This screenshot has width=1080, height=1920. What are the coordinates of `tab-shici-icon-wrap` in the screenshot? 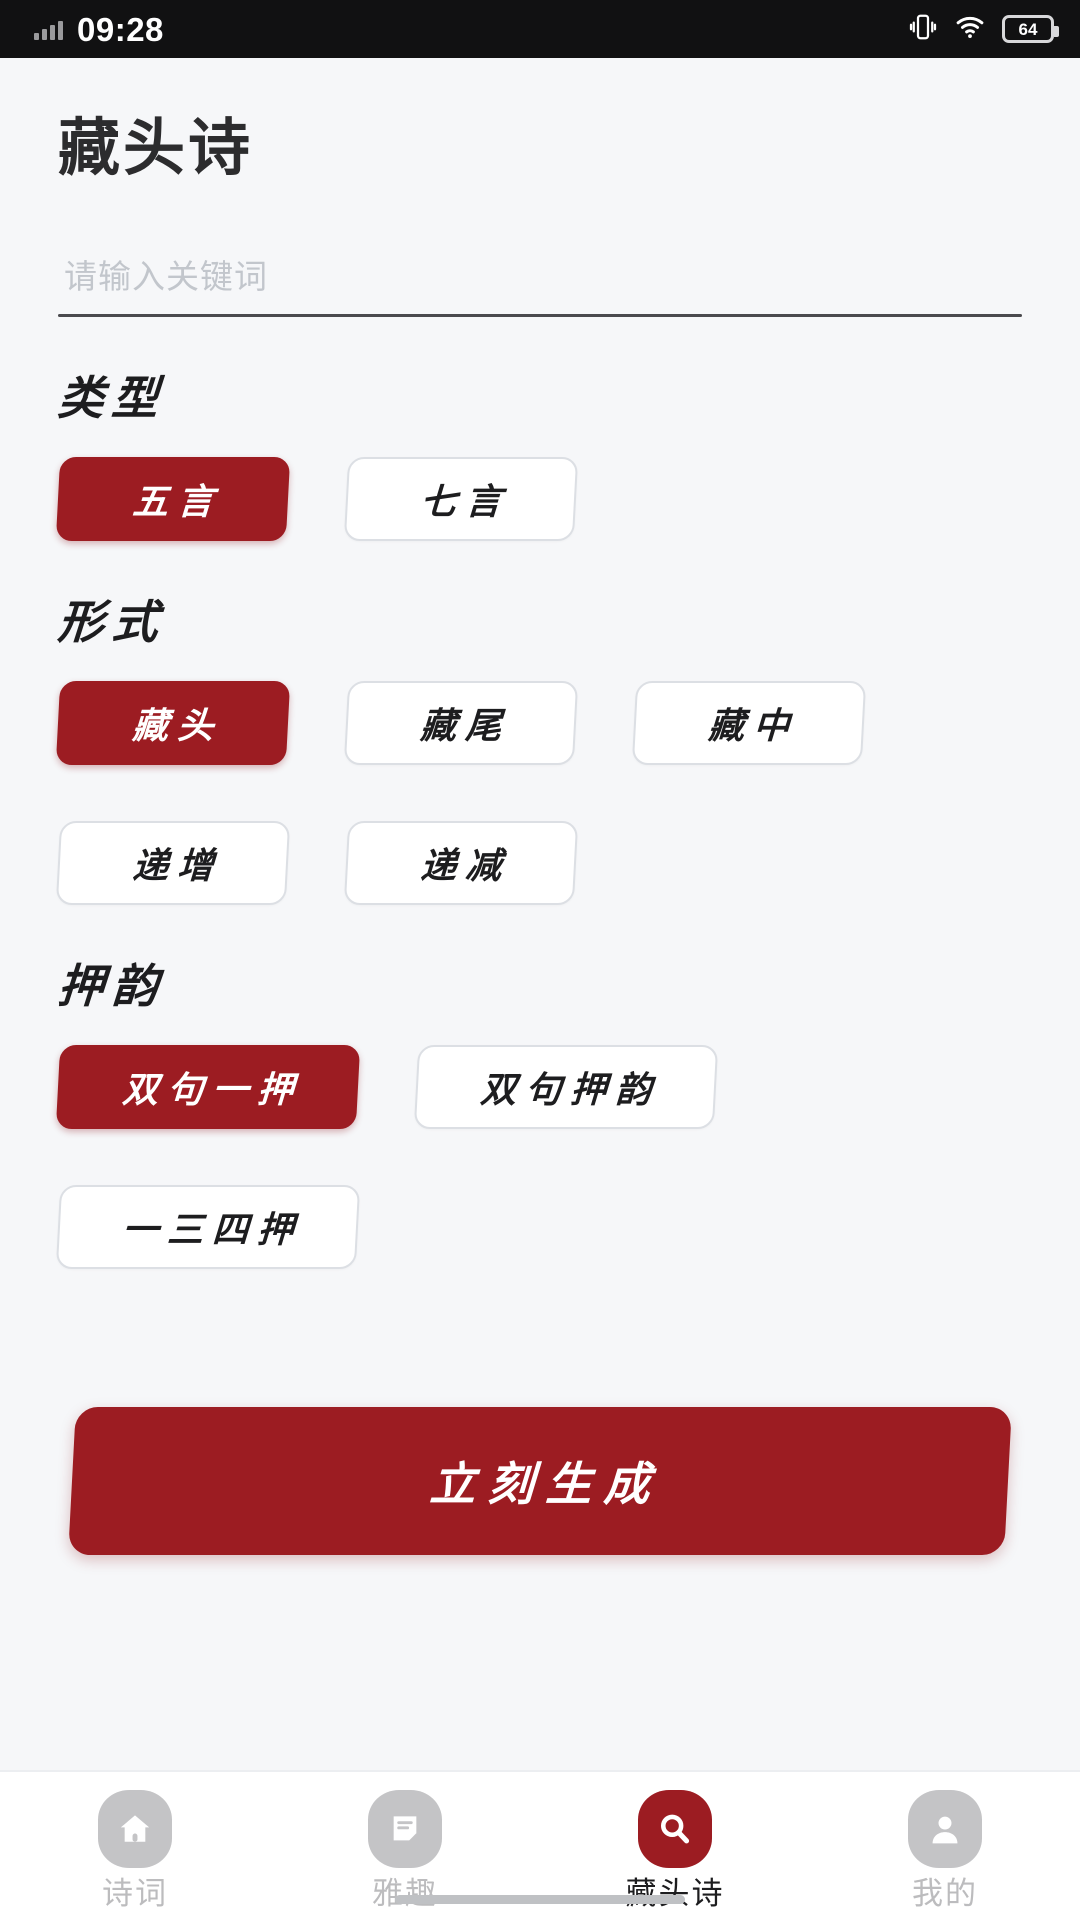 It's located at (135, 1829).